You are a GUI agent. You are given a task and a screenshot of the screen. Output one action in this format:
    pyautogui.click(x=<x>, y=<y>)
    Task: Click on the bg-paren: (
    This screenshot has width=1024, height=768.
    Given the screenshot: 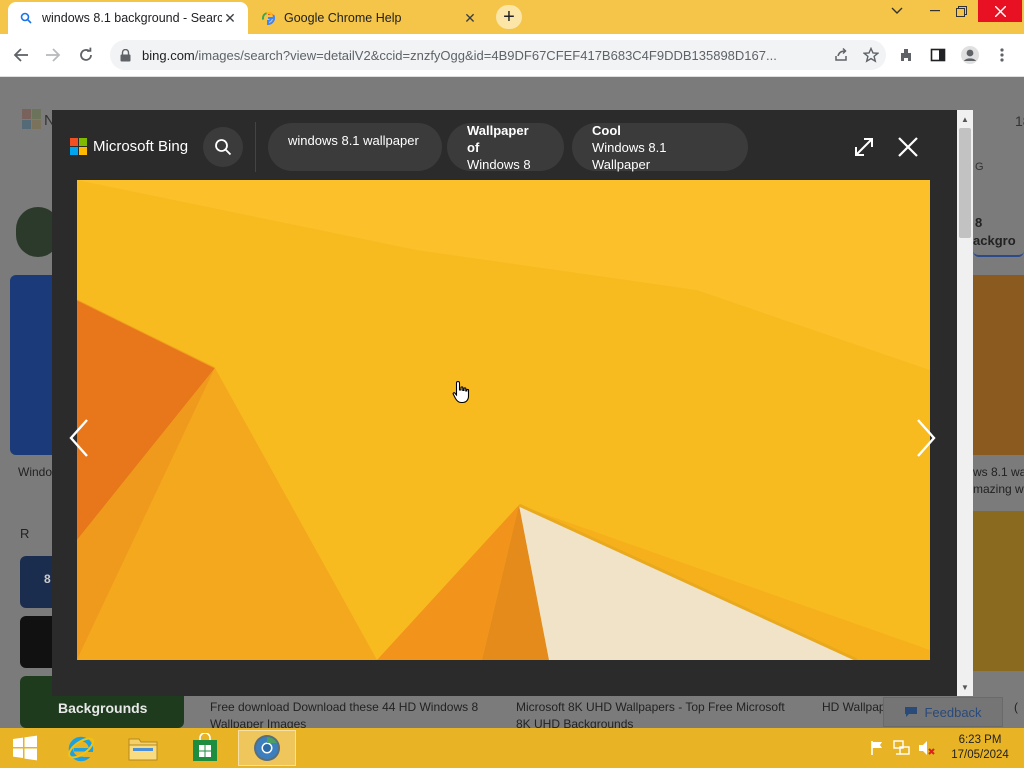 What is the action you would take?
    pyautogui.click(x=1016, y=707)
    